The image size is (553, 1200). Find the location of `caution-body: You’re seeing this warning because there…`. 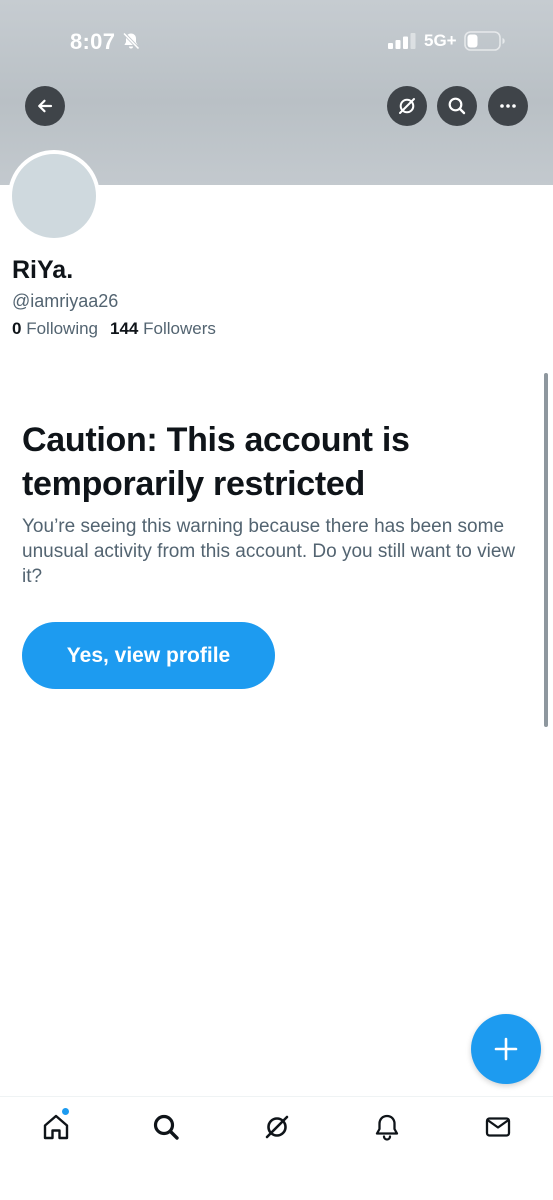

caution-body: You’re seeing this warning because there… is located at coordinates (269, 551).